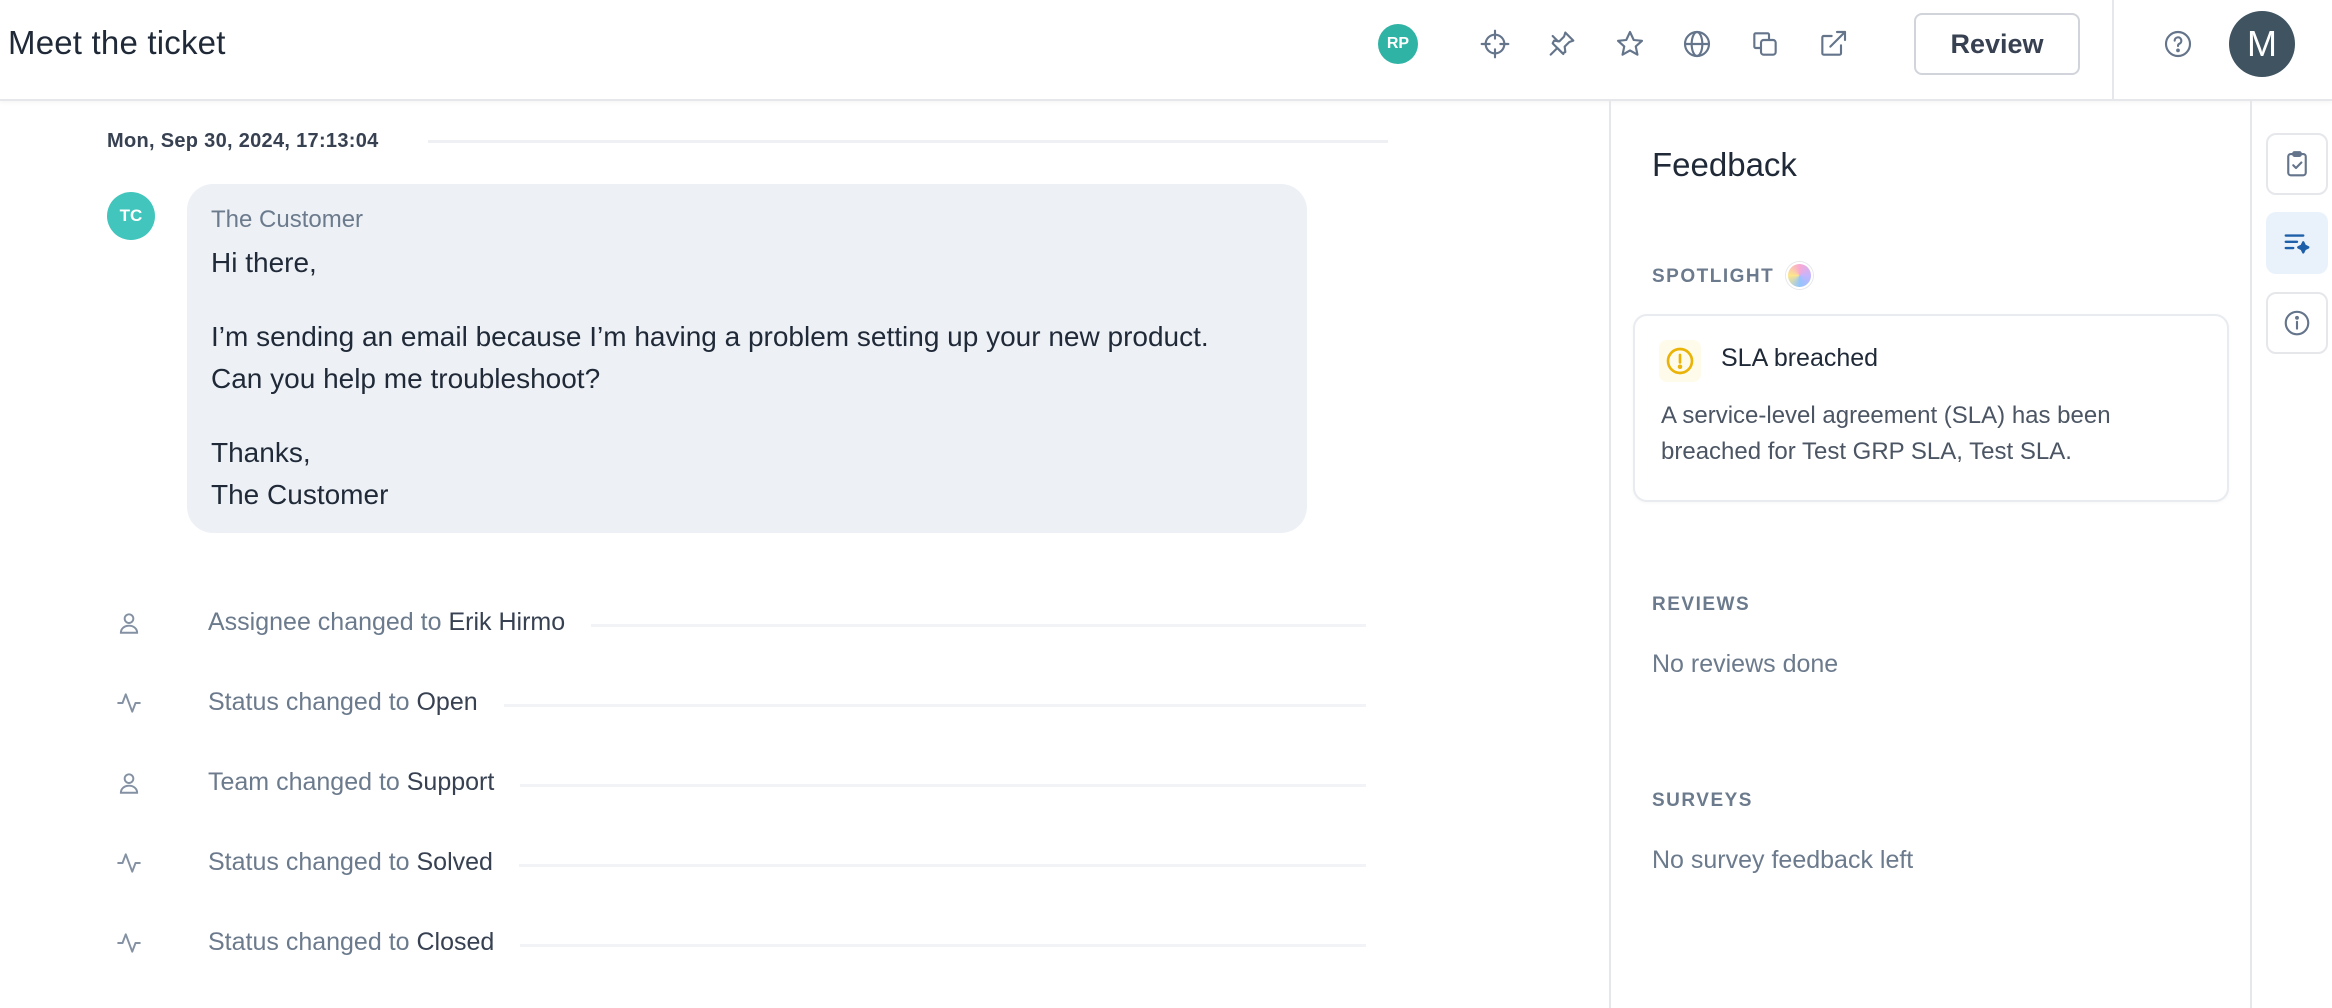 The image size is (2332, 1008). I want to click on event-value: Closed, so click(455, 942).